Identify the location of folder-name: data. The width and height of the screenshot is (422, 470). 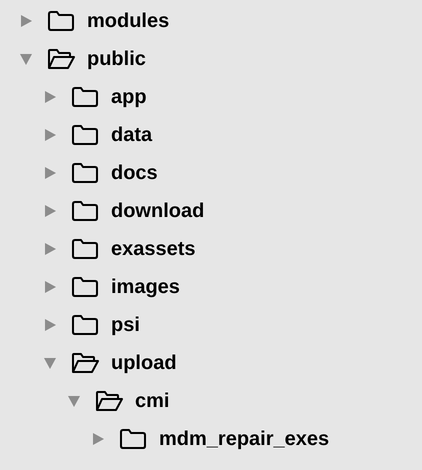
(131, 135).